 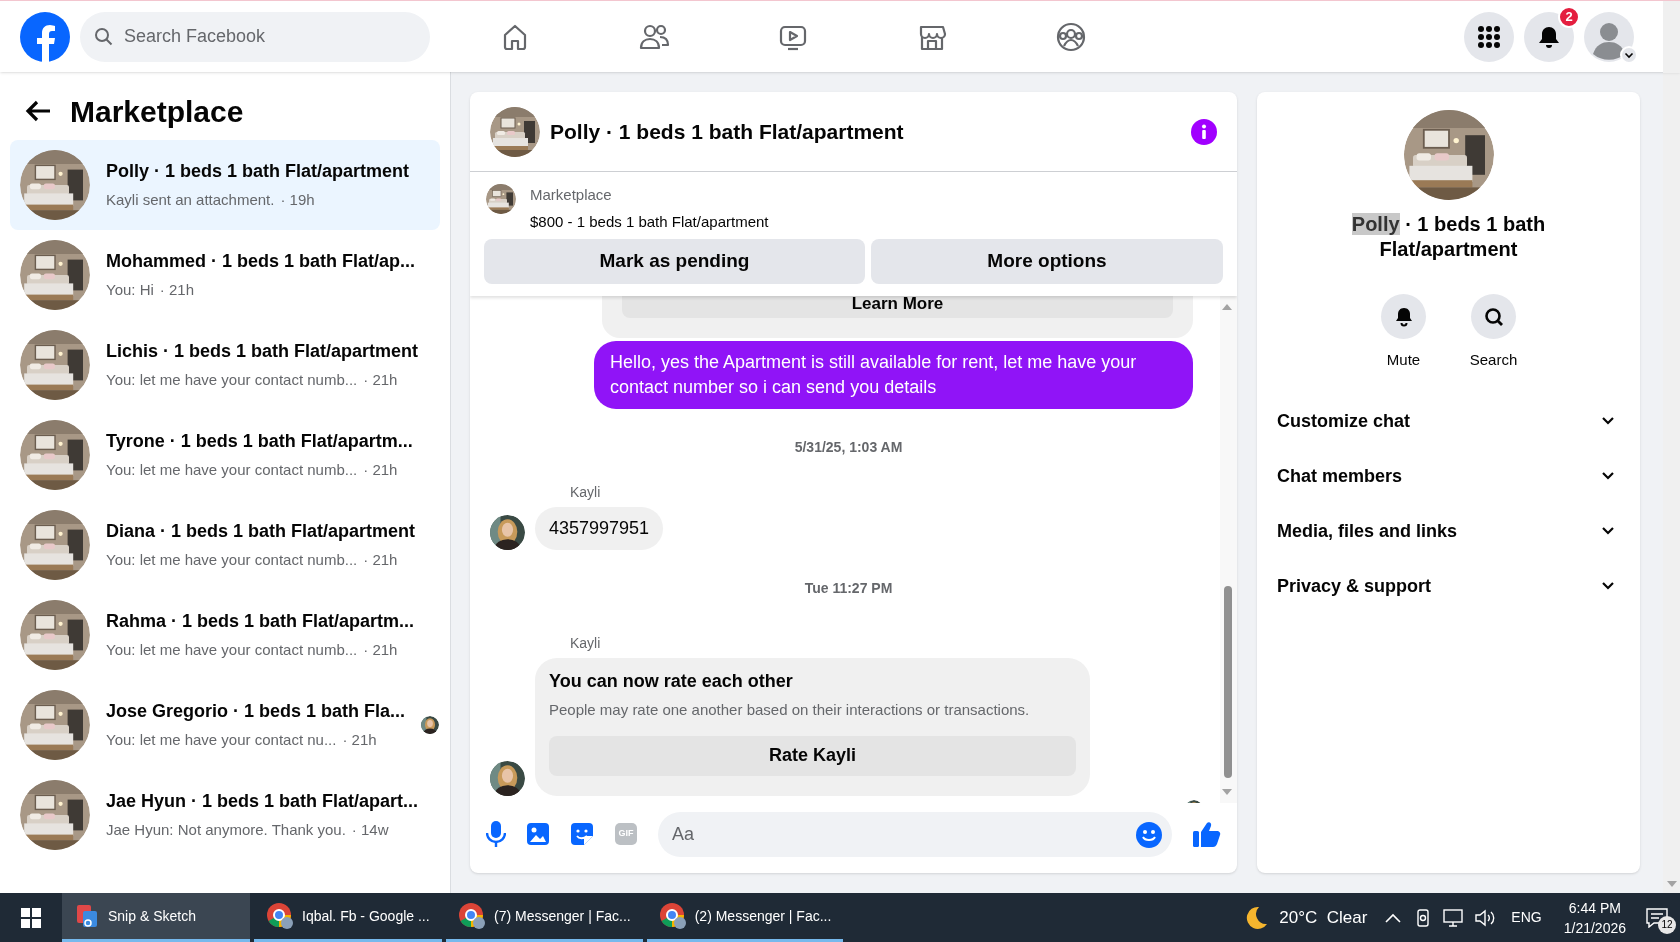 What do you see at coordinates (1047, 261) in the screenshot?
I see `action-button: More options` at bounding box center [1047, 261].